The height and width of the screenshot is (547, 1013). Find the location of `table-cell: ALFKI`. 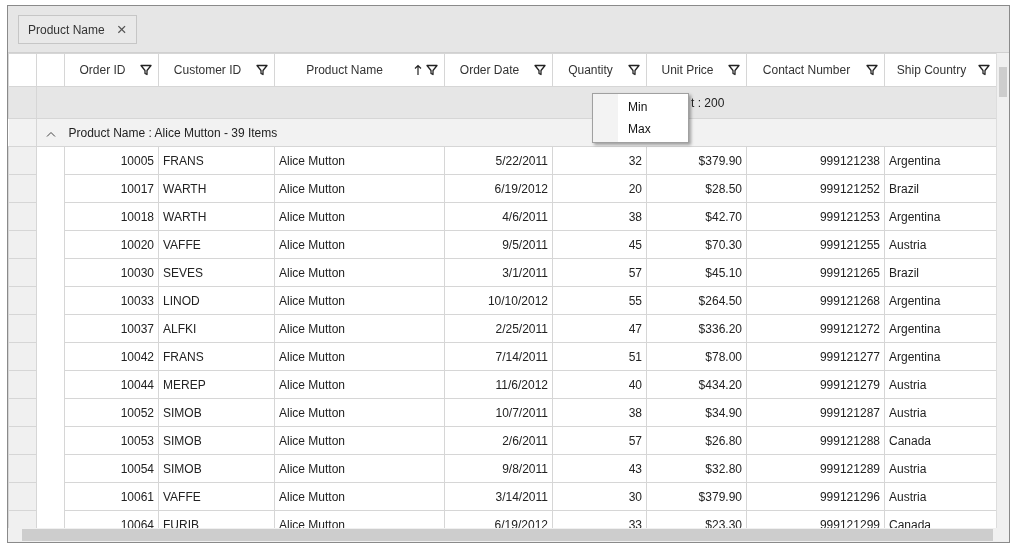

table-cell: ALFKI is located at coordinates (216, 328).